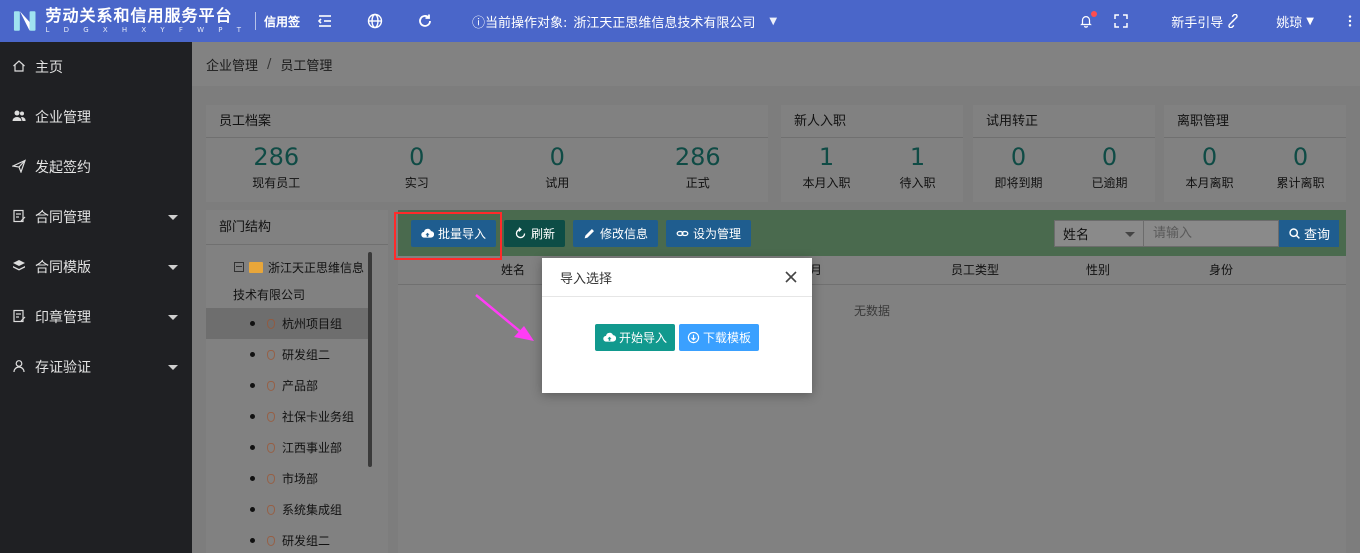 The image size is (1360, 553). I want to click on sidebar-item-sign: 发起签约, so click(96, 167).